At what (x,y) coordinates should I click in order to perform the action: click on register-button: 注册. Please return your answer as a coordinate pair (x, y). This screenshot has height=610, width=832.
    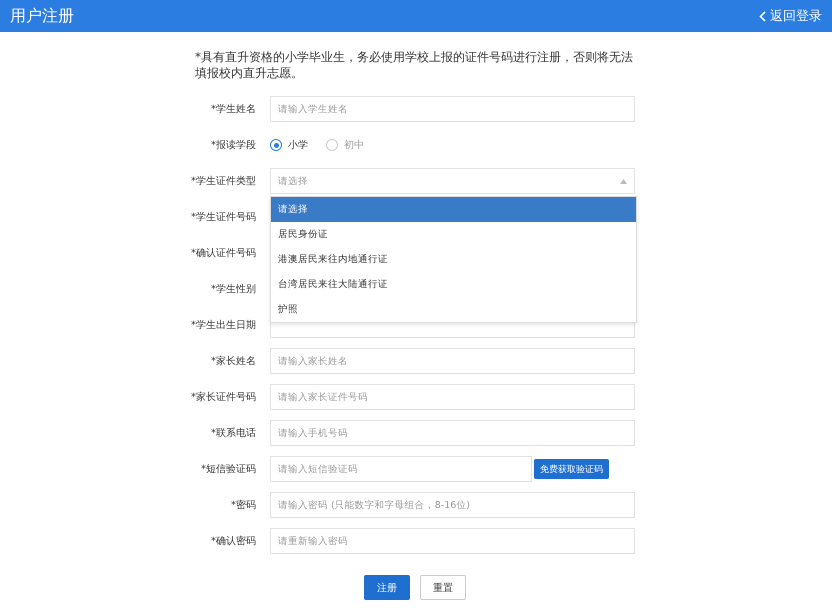
    Looking at the image, I should click on (387, 587).